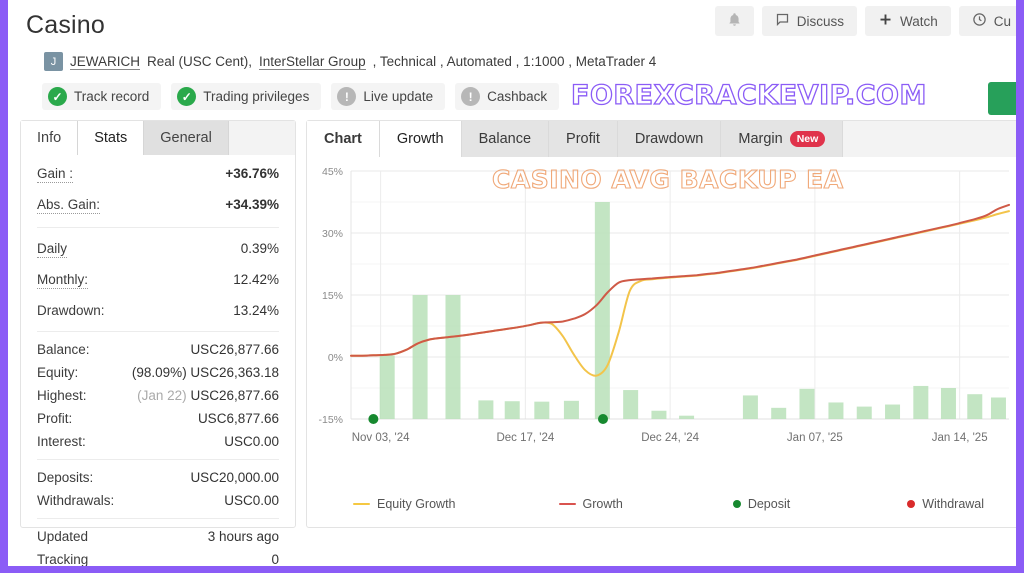 The width and height of the screenshot is (1024, 573). I want to click on tab-profit-label: Profit, so click(583, 139).